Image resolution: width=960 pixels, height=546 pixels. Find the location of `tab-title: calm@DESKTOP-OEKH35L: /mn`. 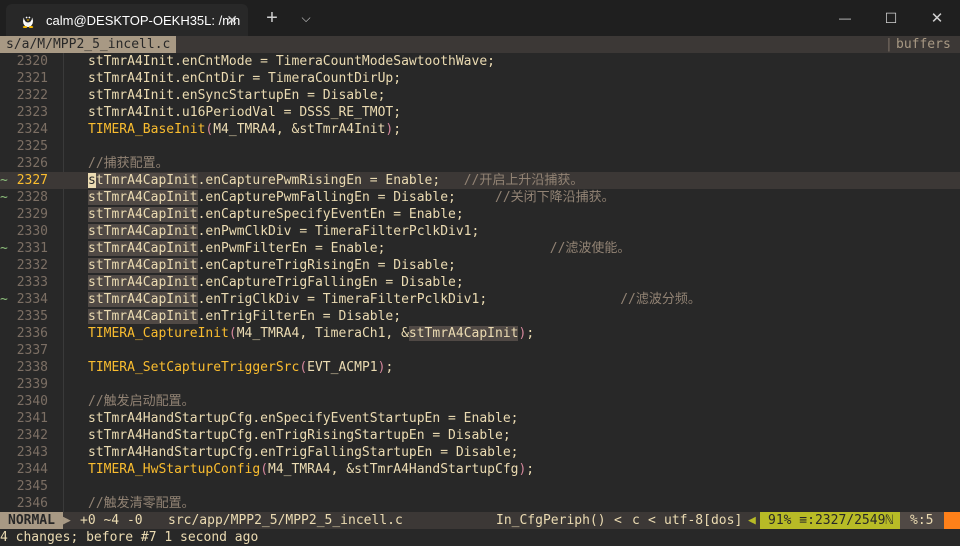

tab-title: calm@DESKTOP-OEKH35L: /mn is located at coordinates (143, 20).